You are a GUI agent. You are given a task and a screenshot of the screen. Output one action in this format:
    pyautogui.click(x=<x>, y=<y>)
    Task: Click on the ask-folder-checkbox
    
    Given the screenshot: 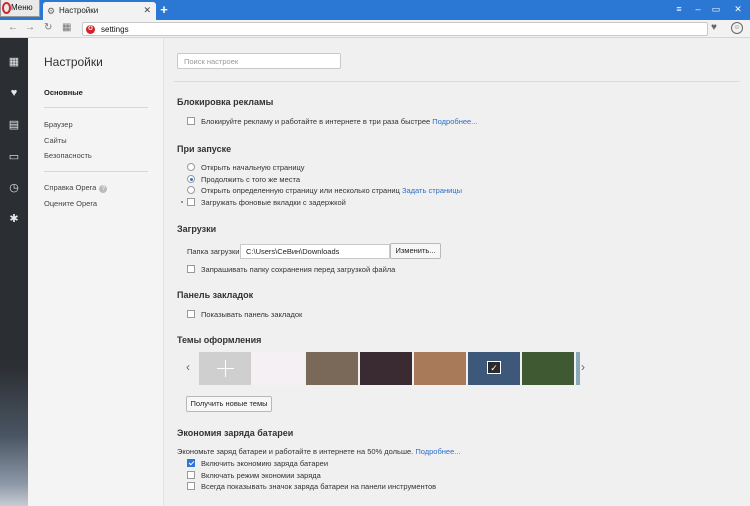 What is the action you would take?
    pyautogui.click(x=191, y=269)
    